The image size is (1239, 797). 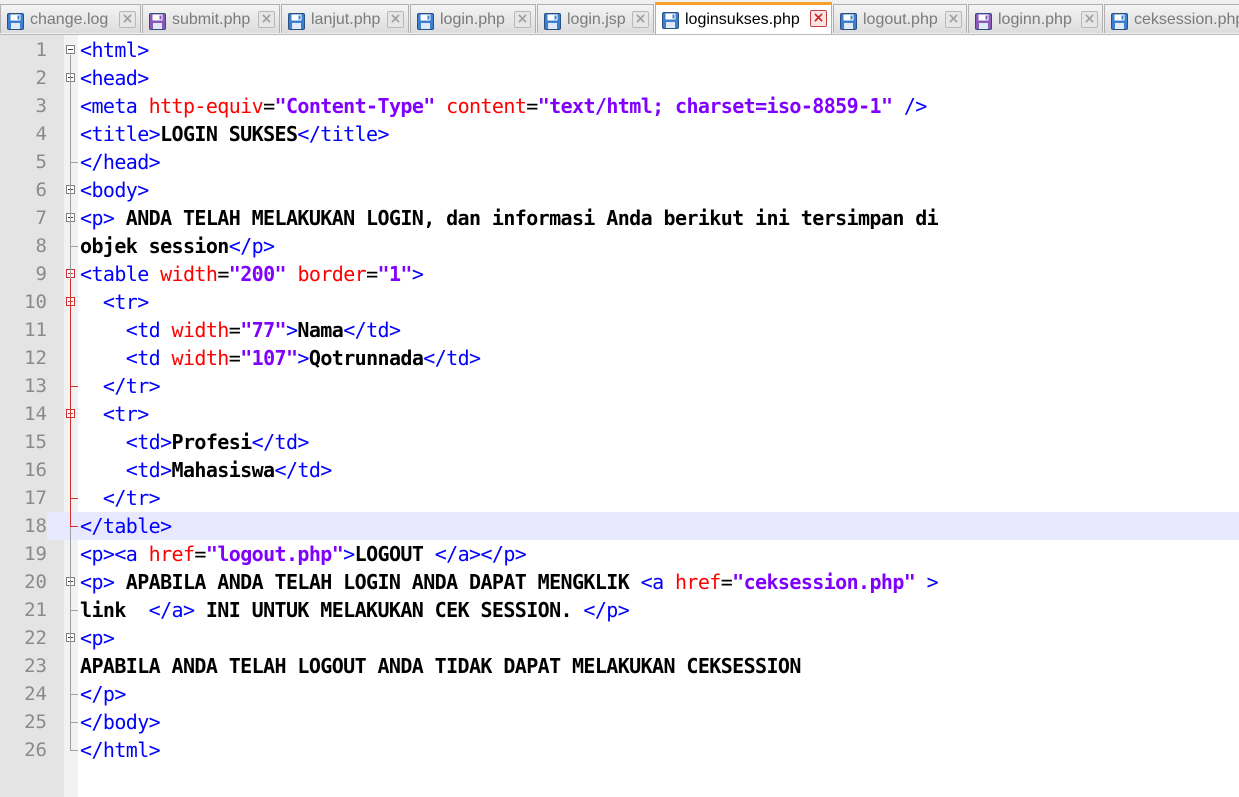 What do you see at coordinates (35, 750) in the screenshot?
I see `line-number: 26` at bounding box center [35, 750].